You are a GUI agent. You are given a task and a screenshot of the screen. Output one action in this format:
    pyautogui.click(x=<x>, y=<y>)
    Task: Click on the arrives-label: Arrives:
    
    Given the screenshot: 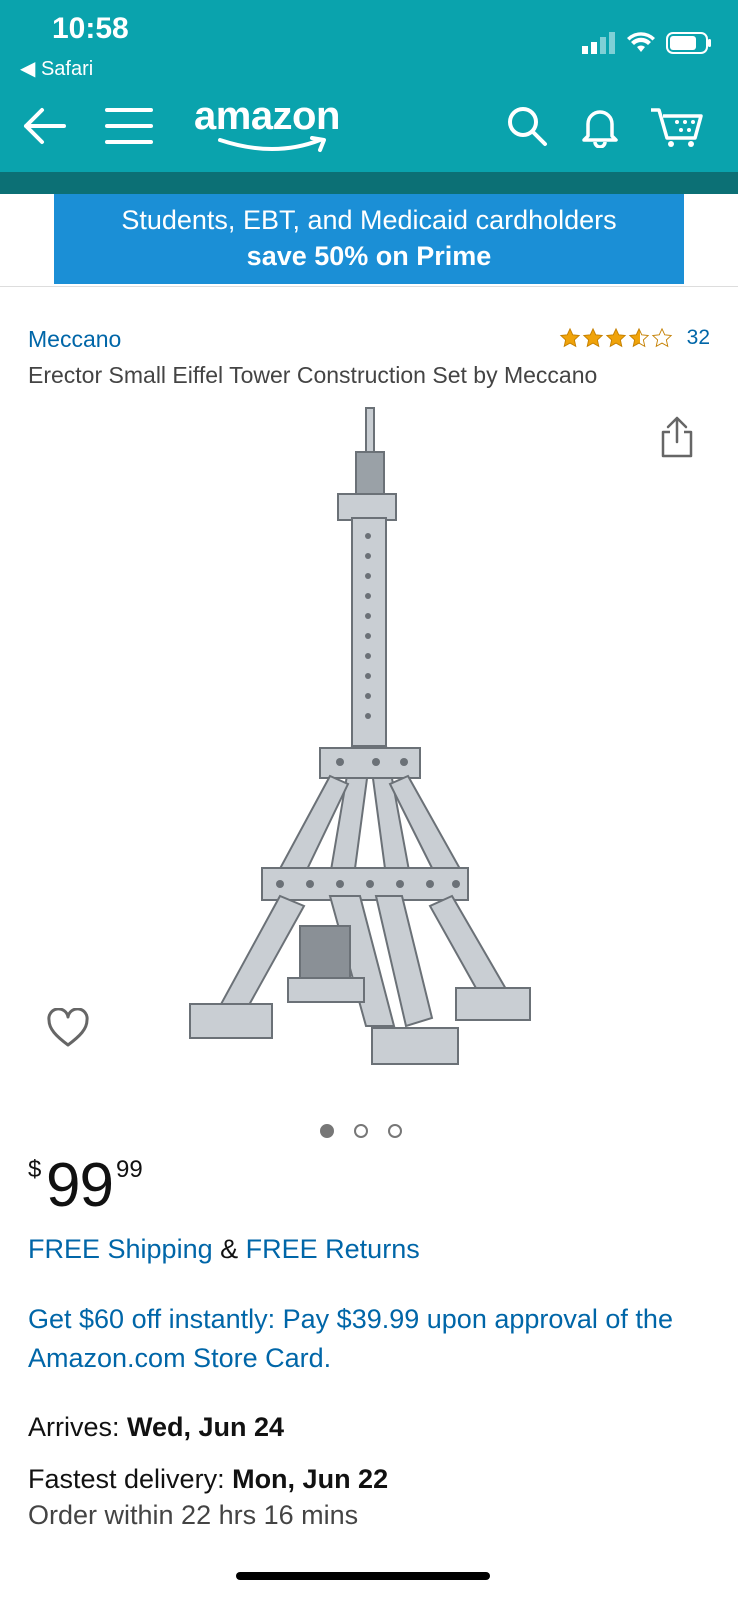 What is the action you would take?
    pyautogui.click(x=78, y=1427)
    